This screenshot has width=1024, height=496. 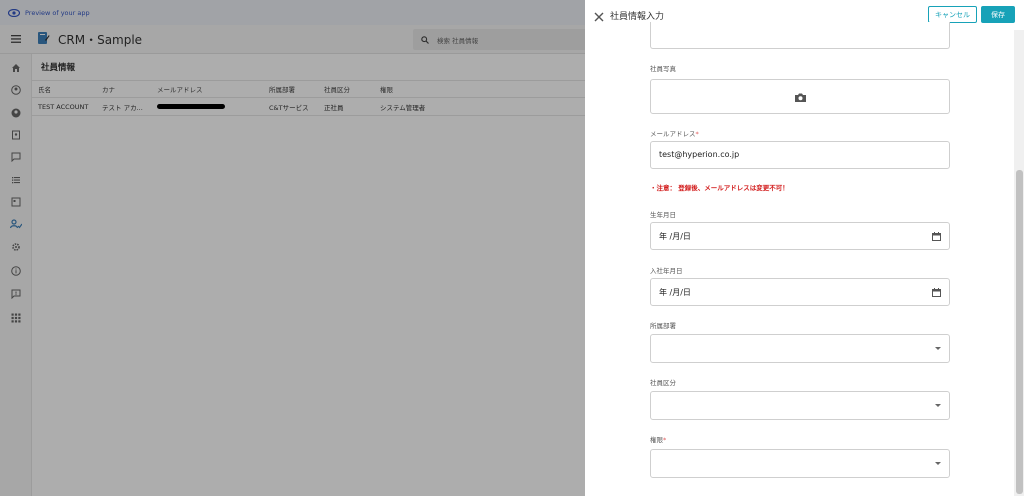 I want to click on birthdate-field: 年 /月/日, so click(x=800, y=236).